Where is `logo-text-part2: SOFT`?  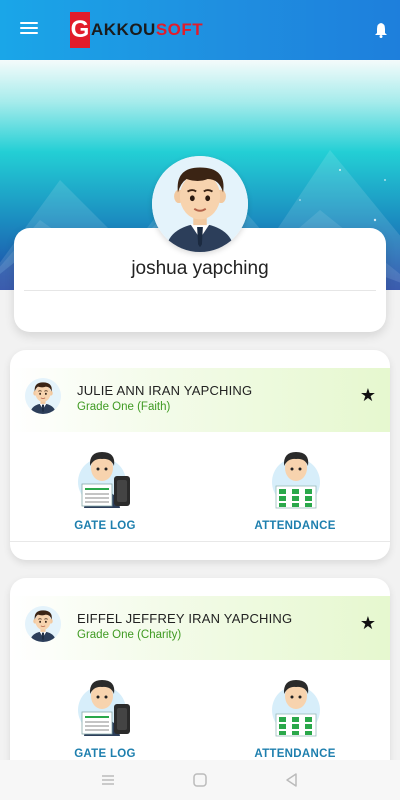 logo-text-part2: SOFT is located at coordinates (179, 29).